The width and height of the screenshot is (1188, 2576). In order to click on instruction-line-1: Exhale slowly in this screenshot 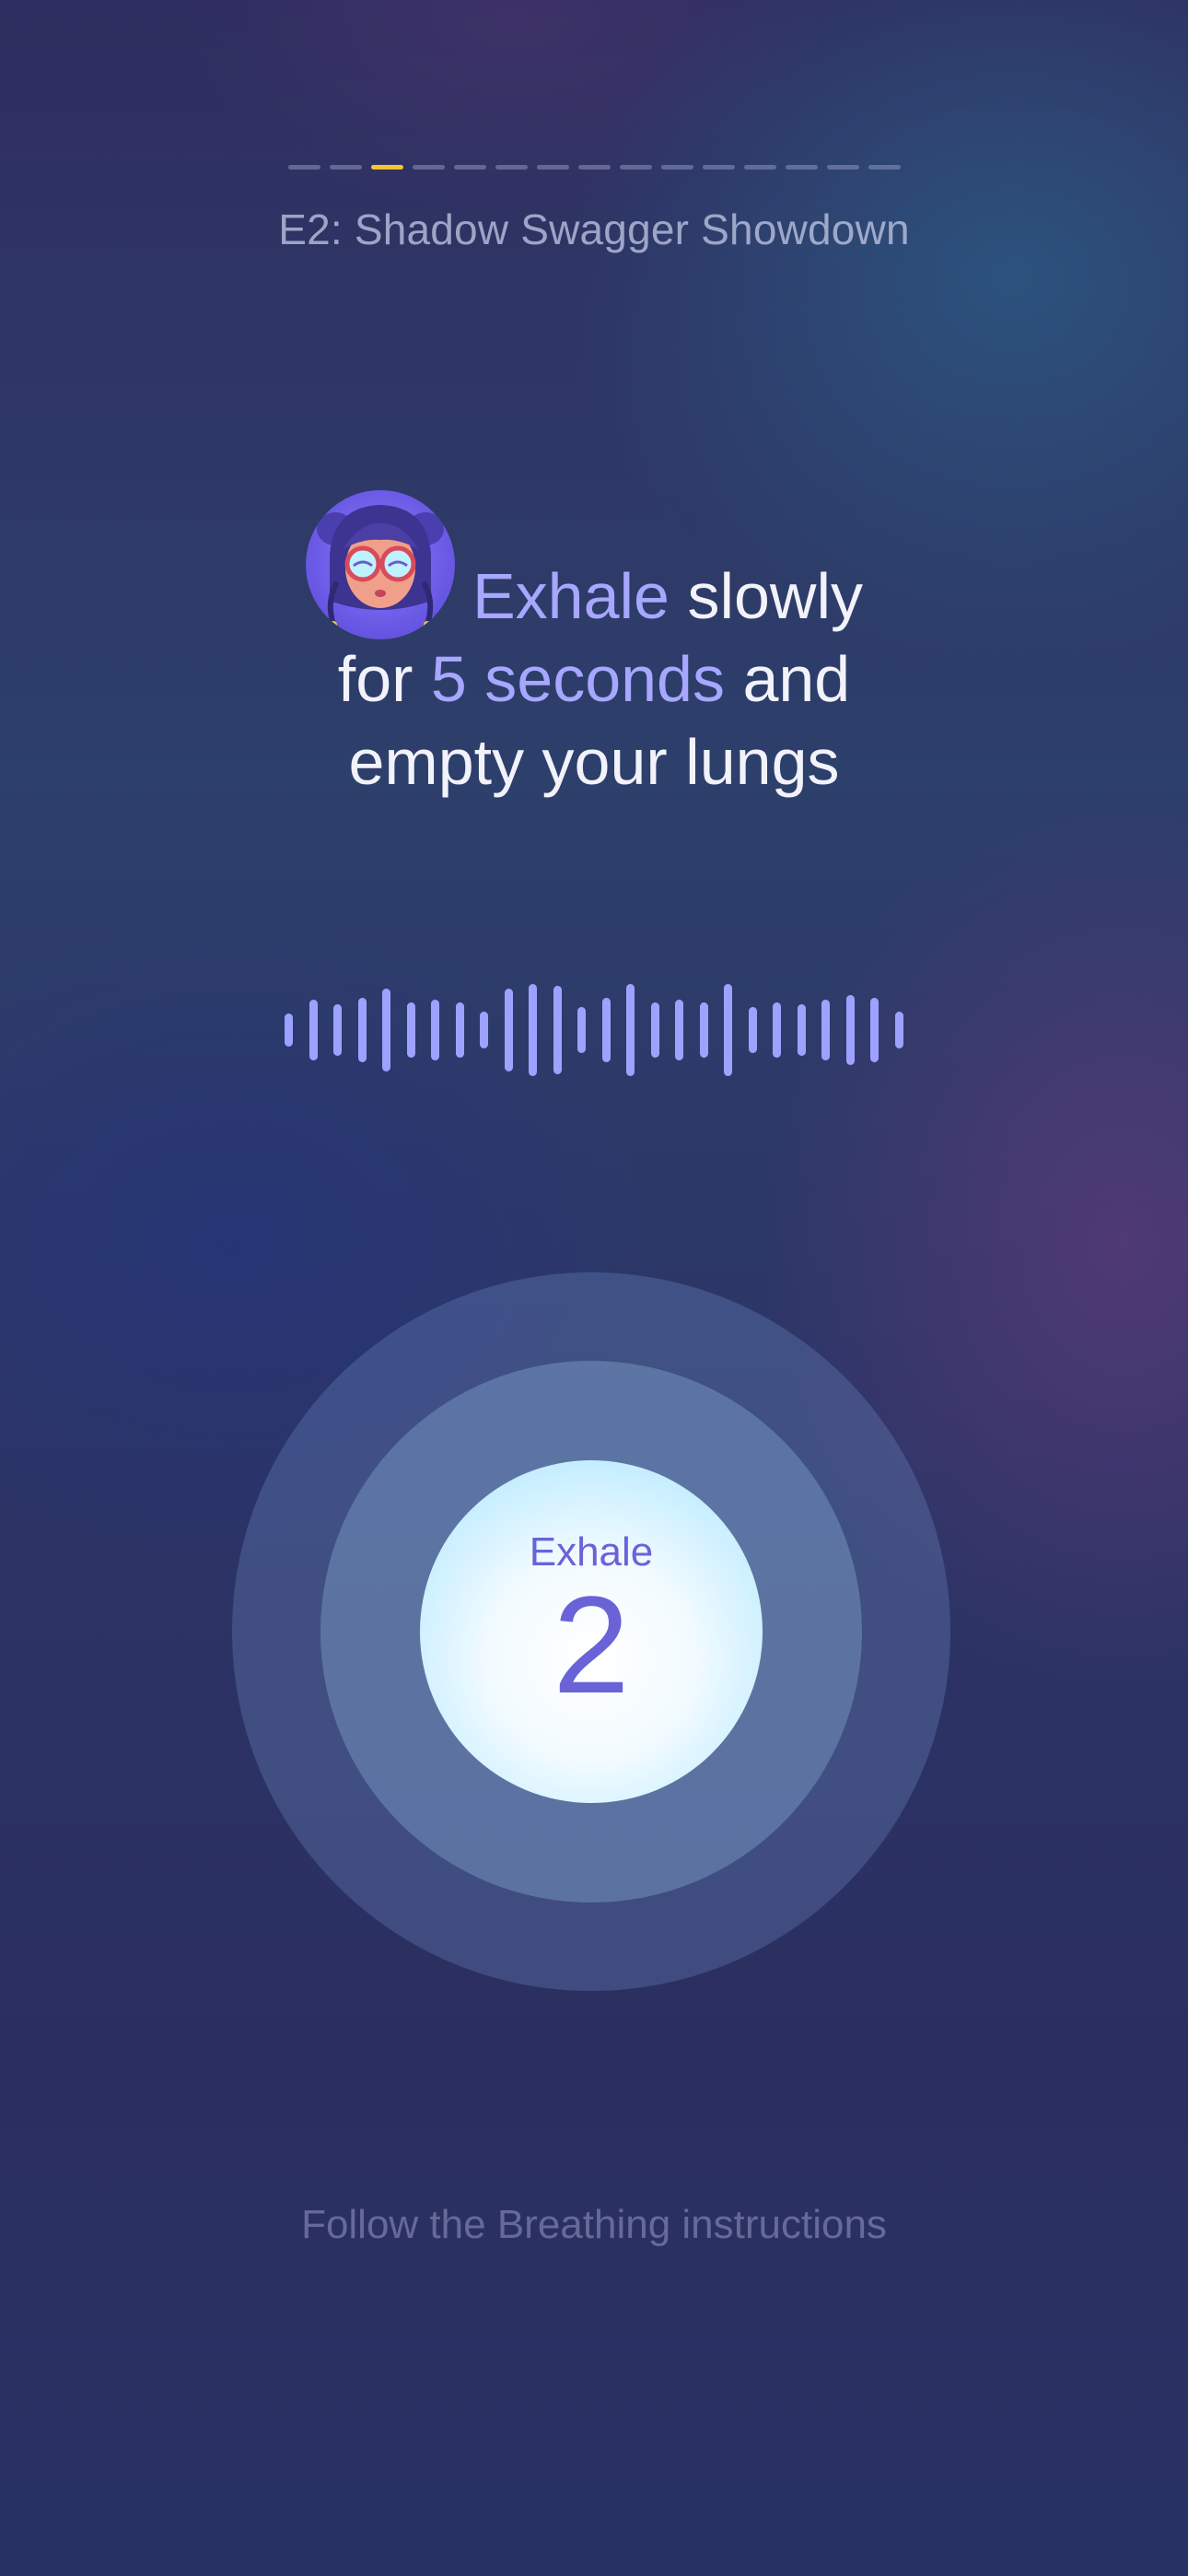, I will do `click(594, 596)`.